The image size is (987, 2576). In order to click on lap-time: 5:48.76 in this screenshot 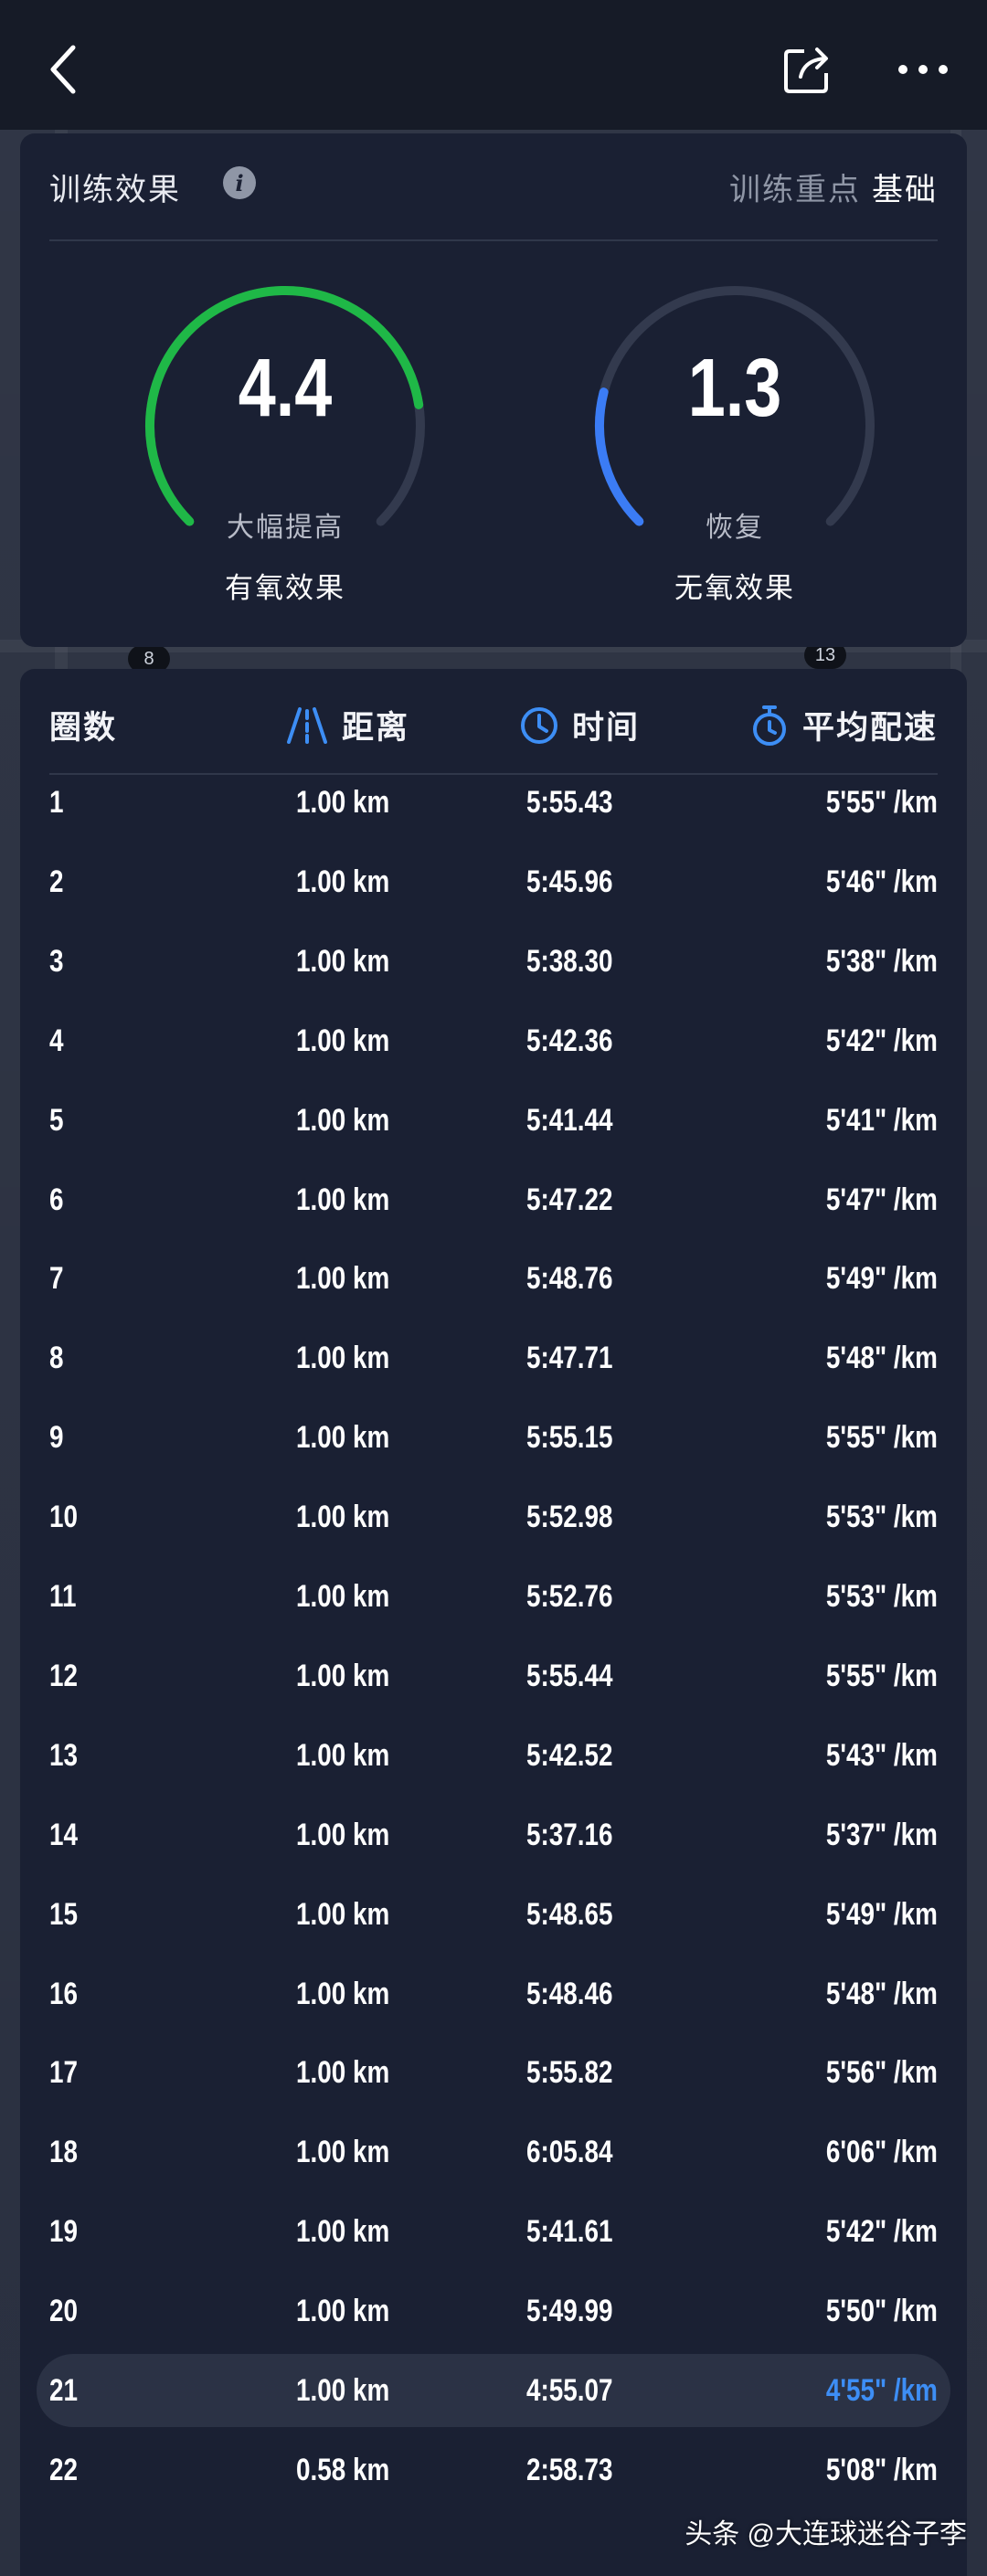, I will do `click(569, 1279)`.